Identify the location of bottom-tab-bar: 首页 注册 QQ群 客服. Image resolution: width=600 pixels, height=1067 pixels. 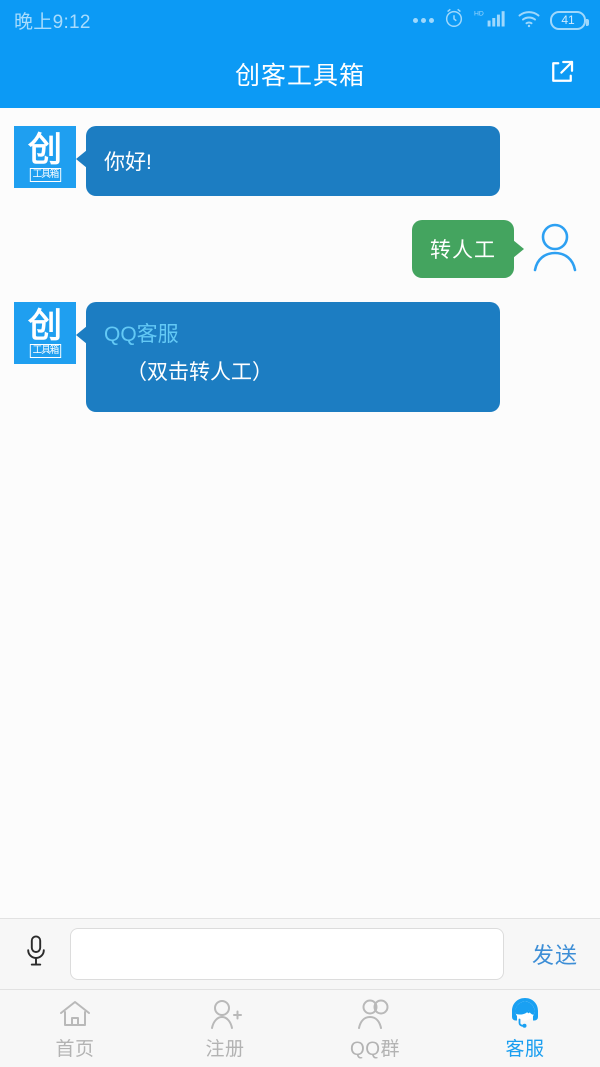
(300, 1028).